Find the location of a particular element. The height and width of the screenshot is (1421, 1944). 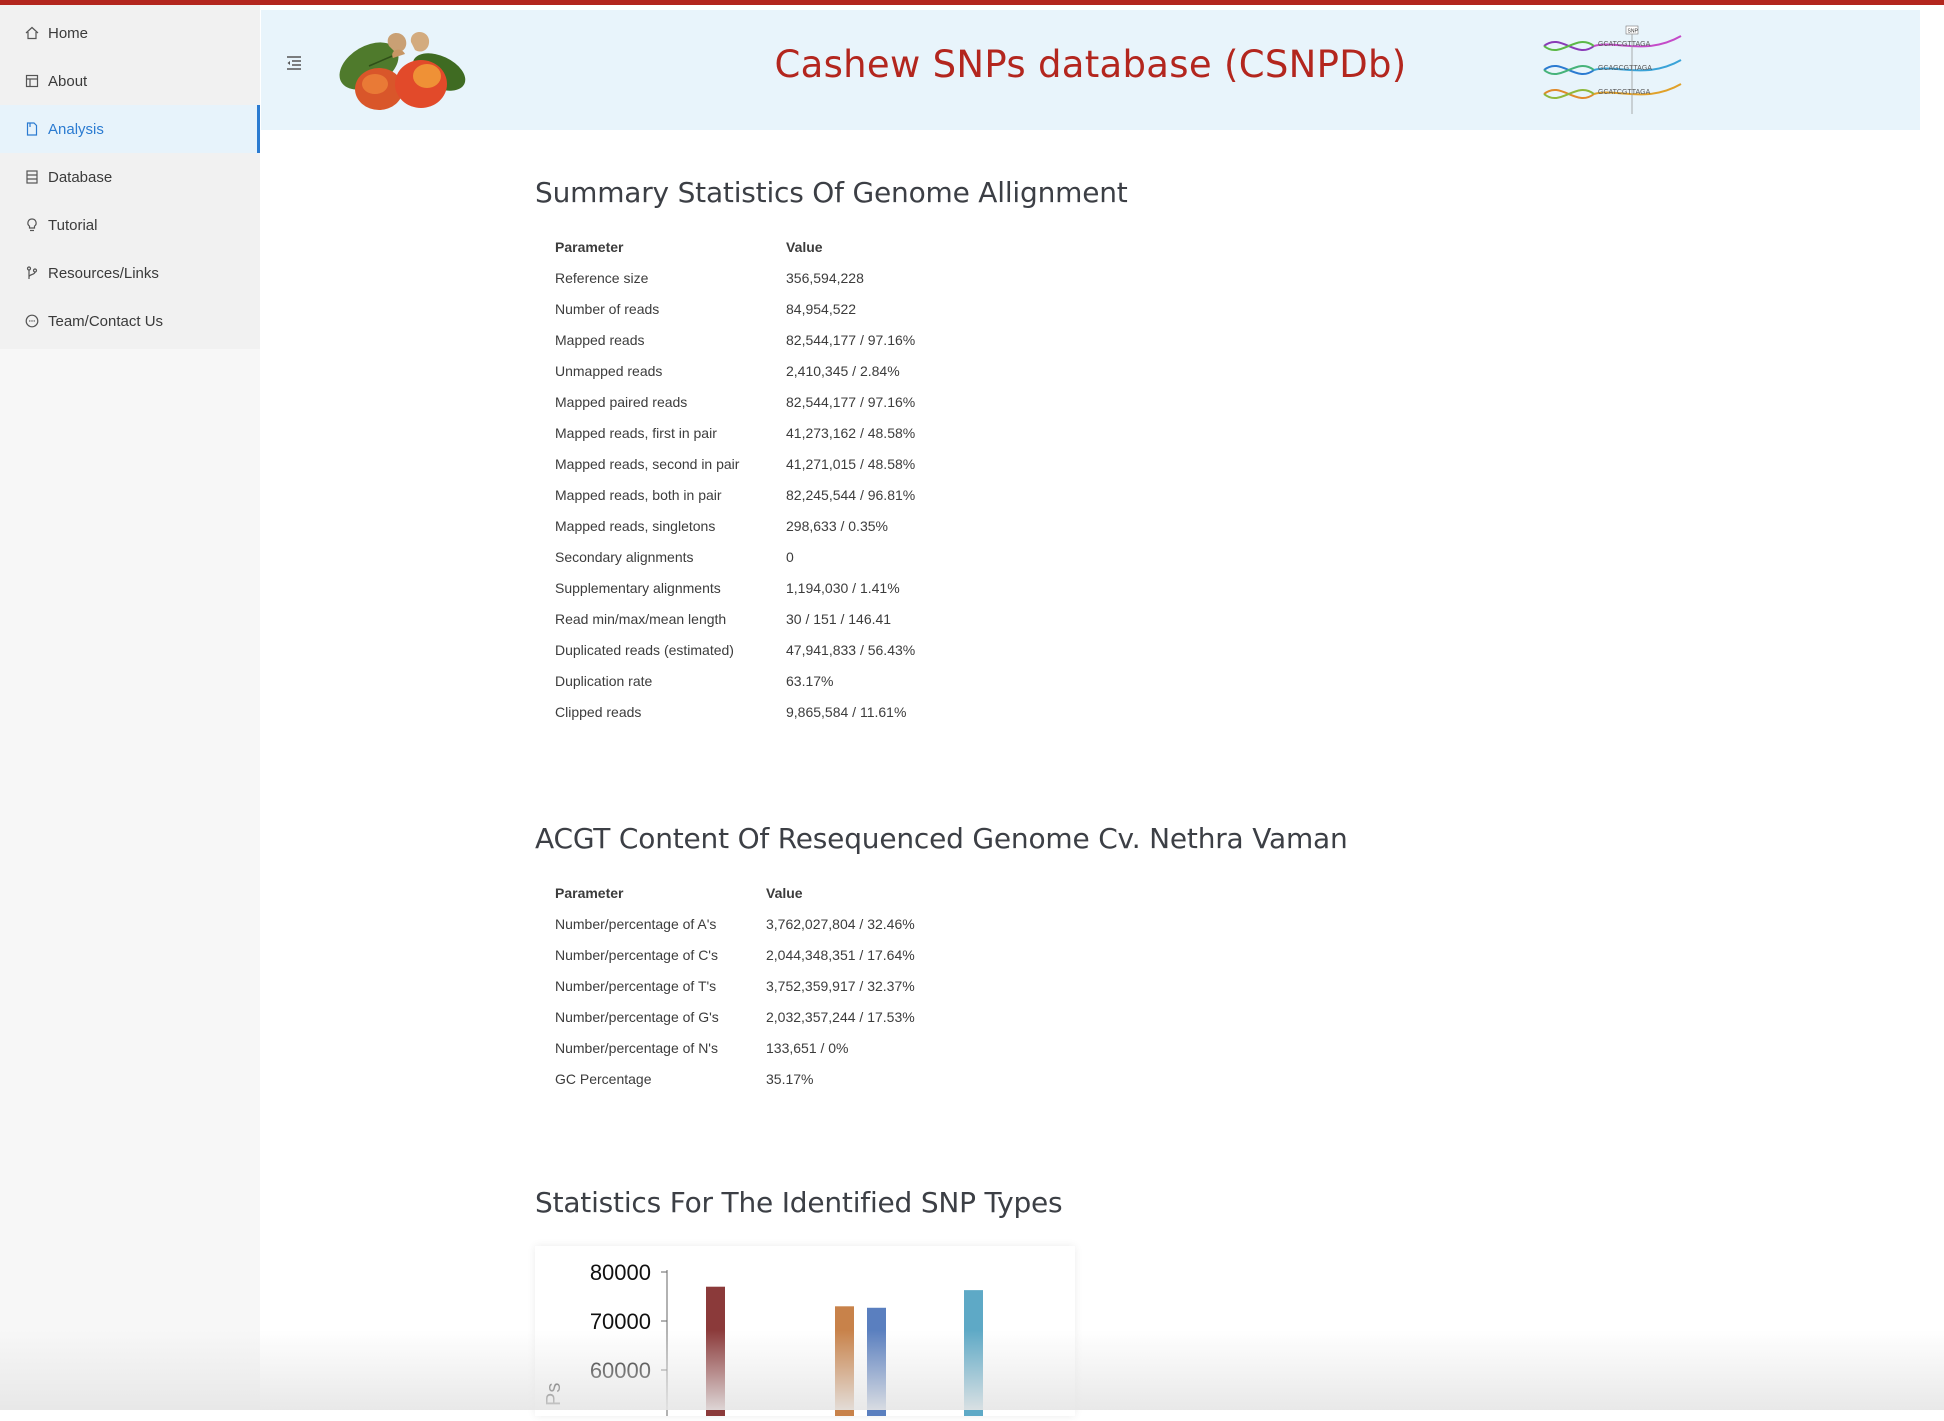

parameter-cell: GC Percentage is located at coordinates (603, 1078).